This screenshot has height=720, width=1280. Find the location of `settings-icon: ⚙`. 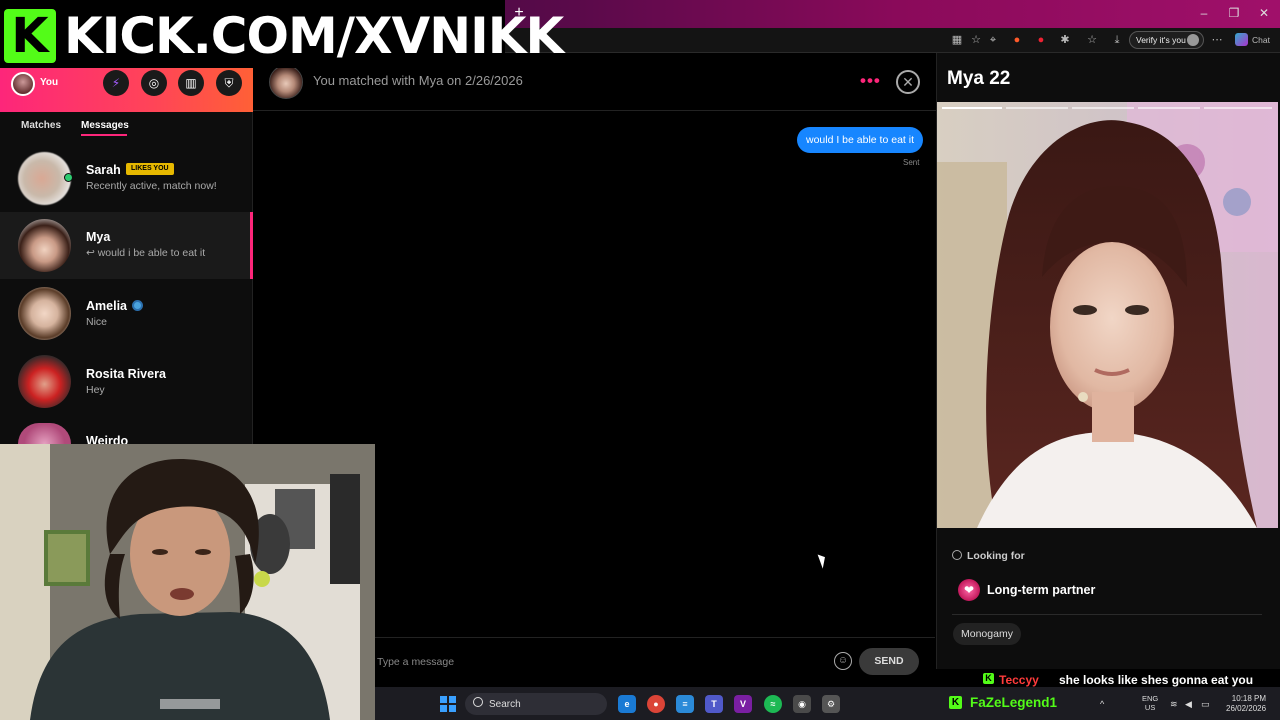

settings-icon: ⚙ is located at coordinates (831, 704).